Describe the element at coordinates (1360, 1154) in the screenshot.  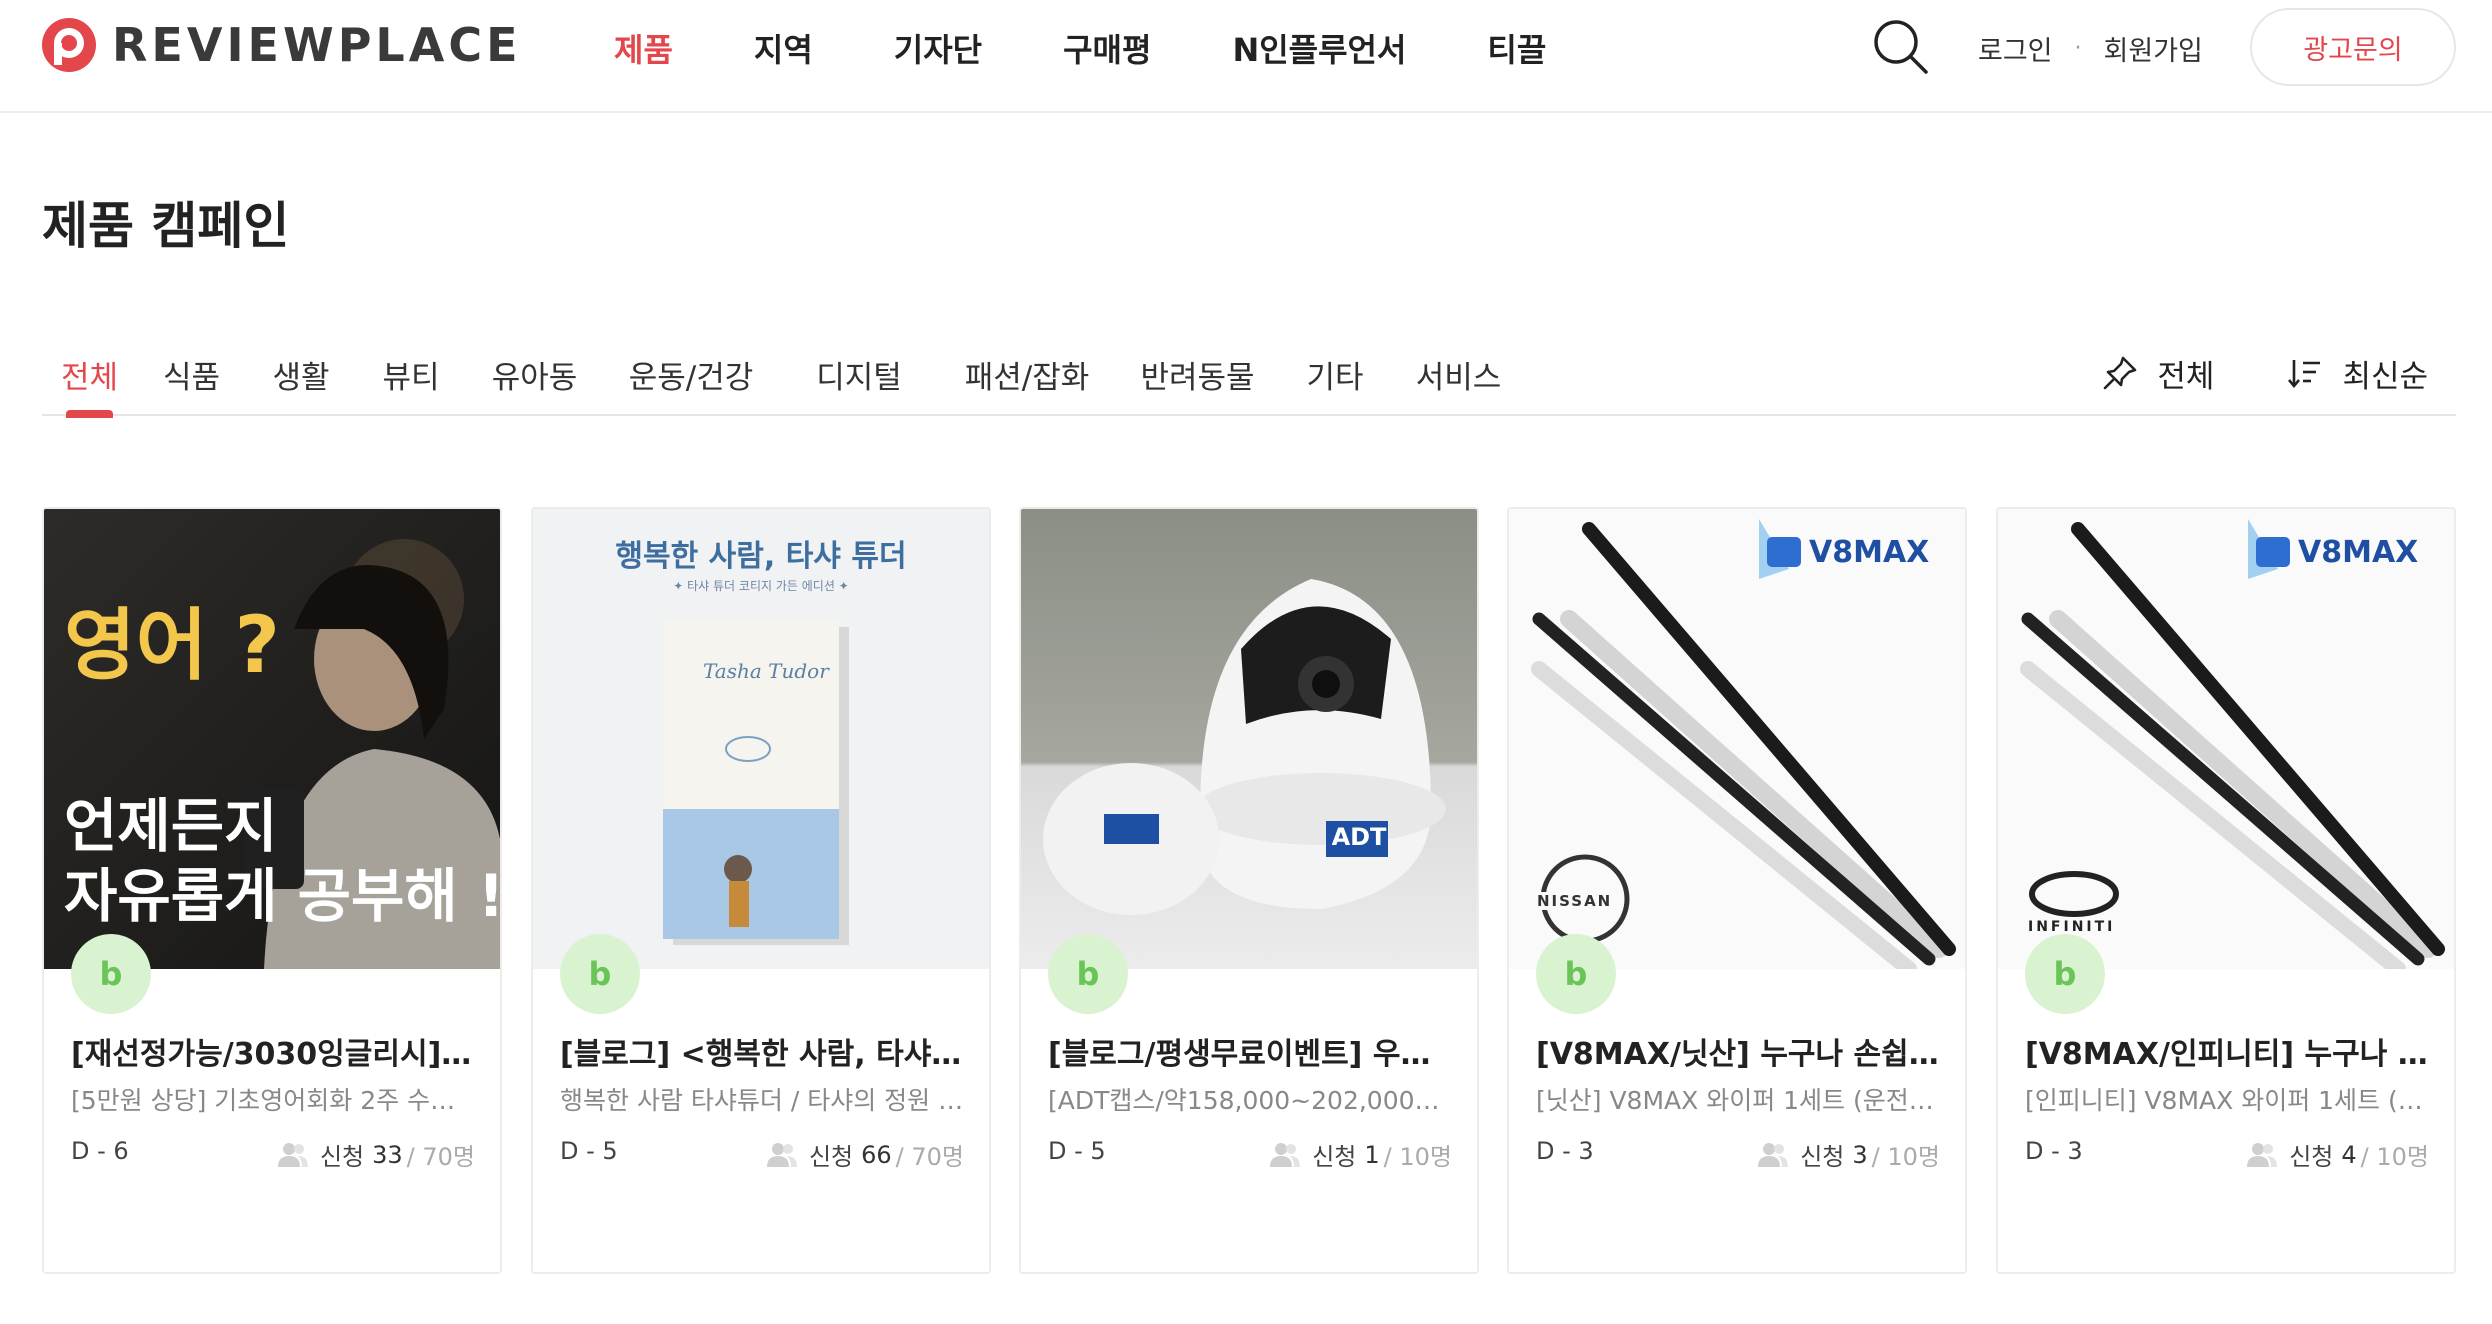
I see `applicant-count: 신청 1 / 10명` at that location.